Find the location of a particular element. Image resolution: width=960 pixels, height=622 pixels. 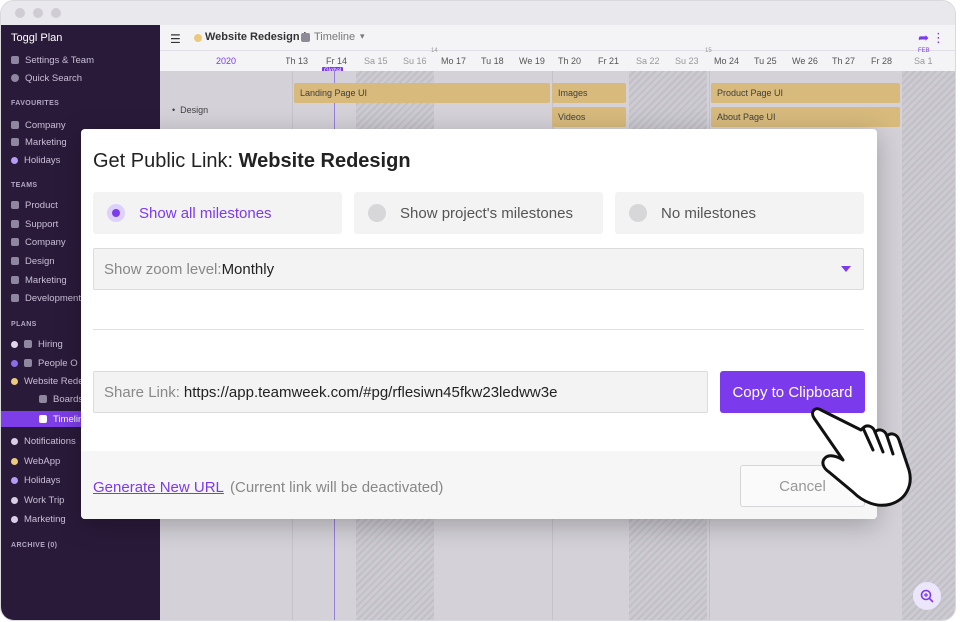

day-su23: Su 23 is located at coordinates (687, 61).